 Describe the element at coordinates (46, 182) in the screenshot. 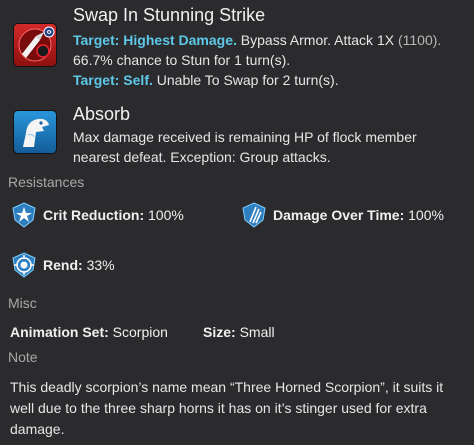

I see `section-label-resistances: Resistances` at that location.